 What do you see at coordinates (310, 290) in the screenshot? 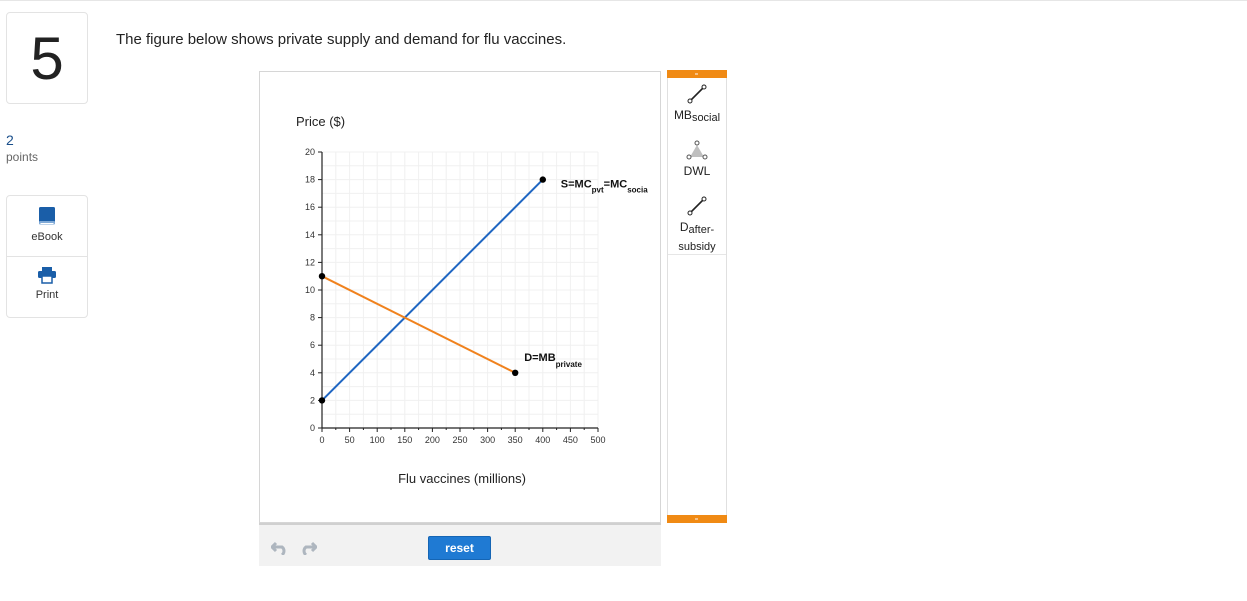
I see `y-tick-label: 10` at bounding box center [310, 290].